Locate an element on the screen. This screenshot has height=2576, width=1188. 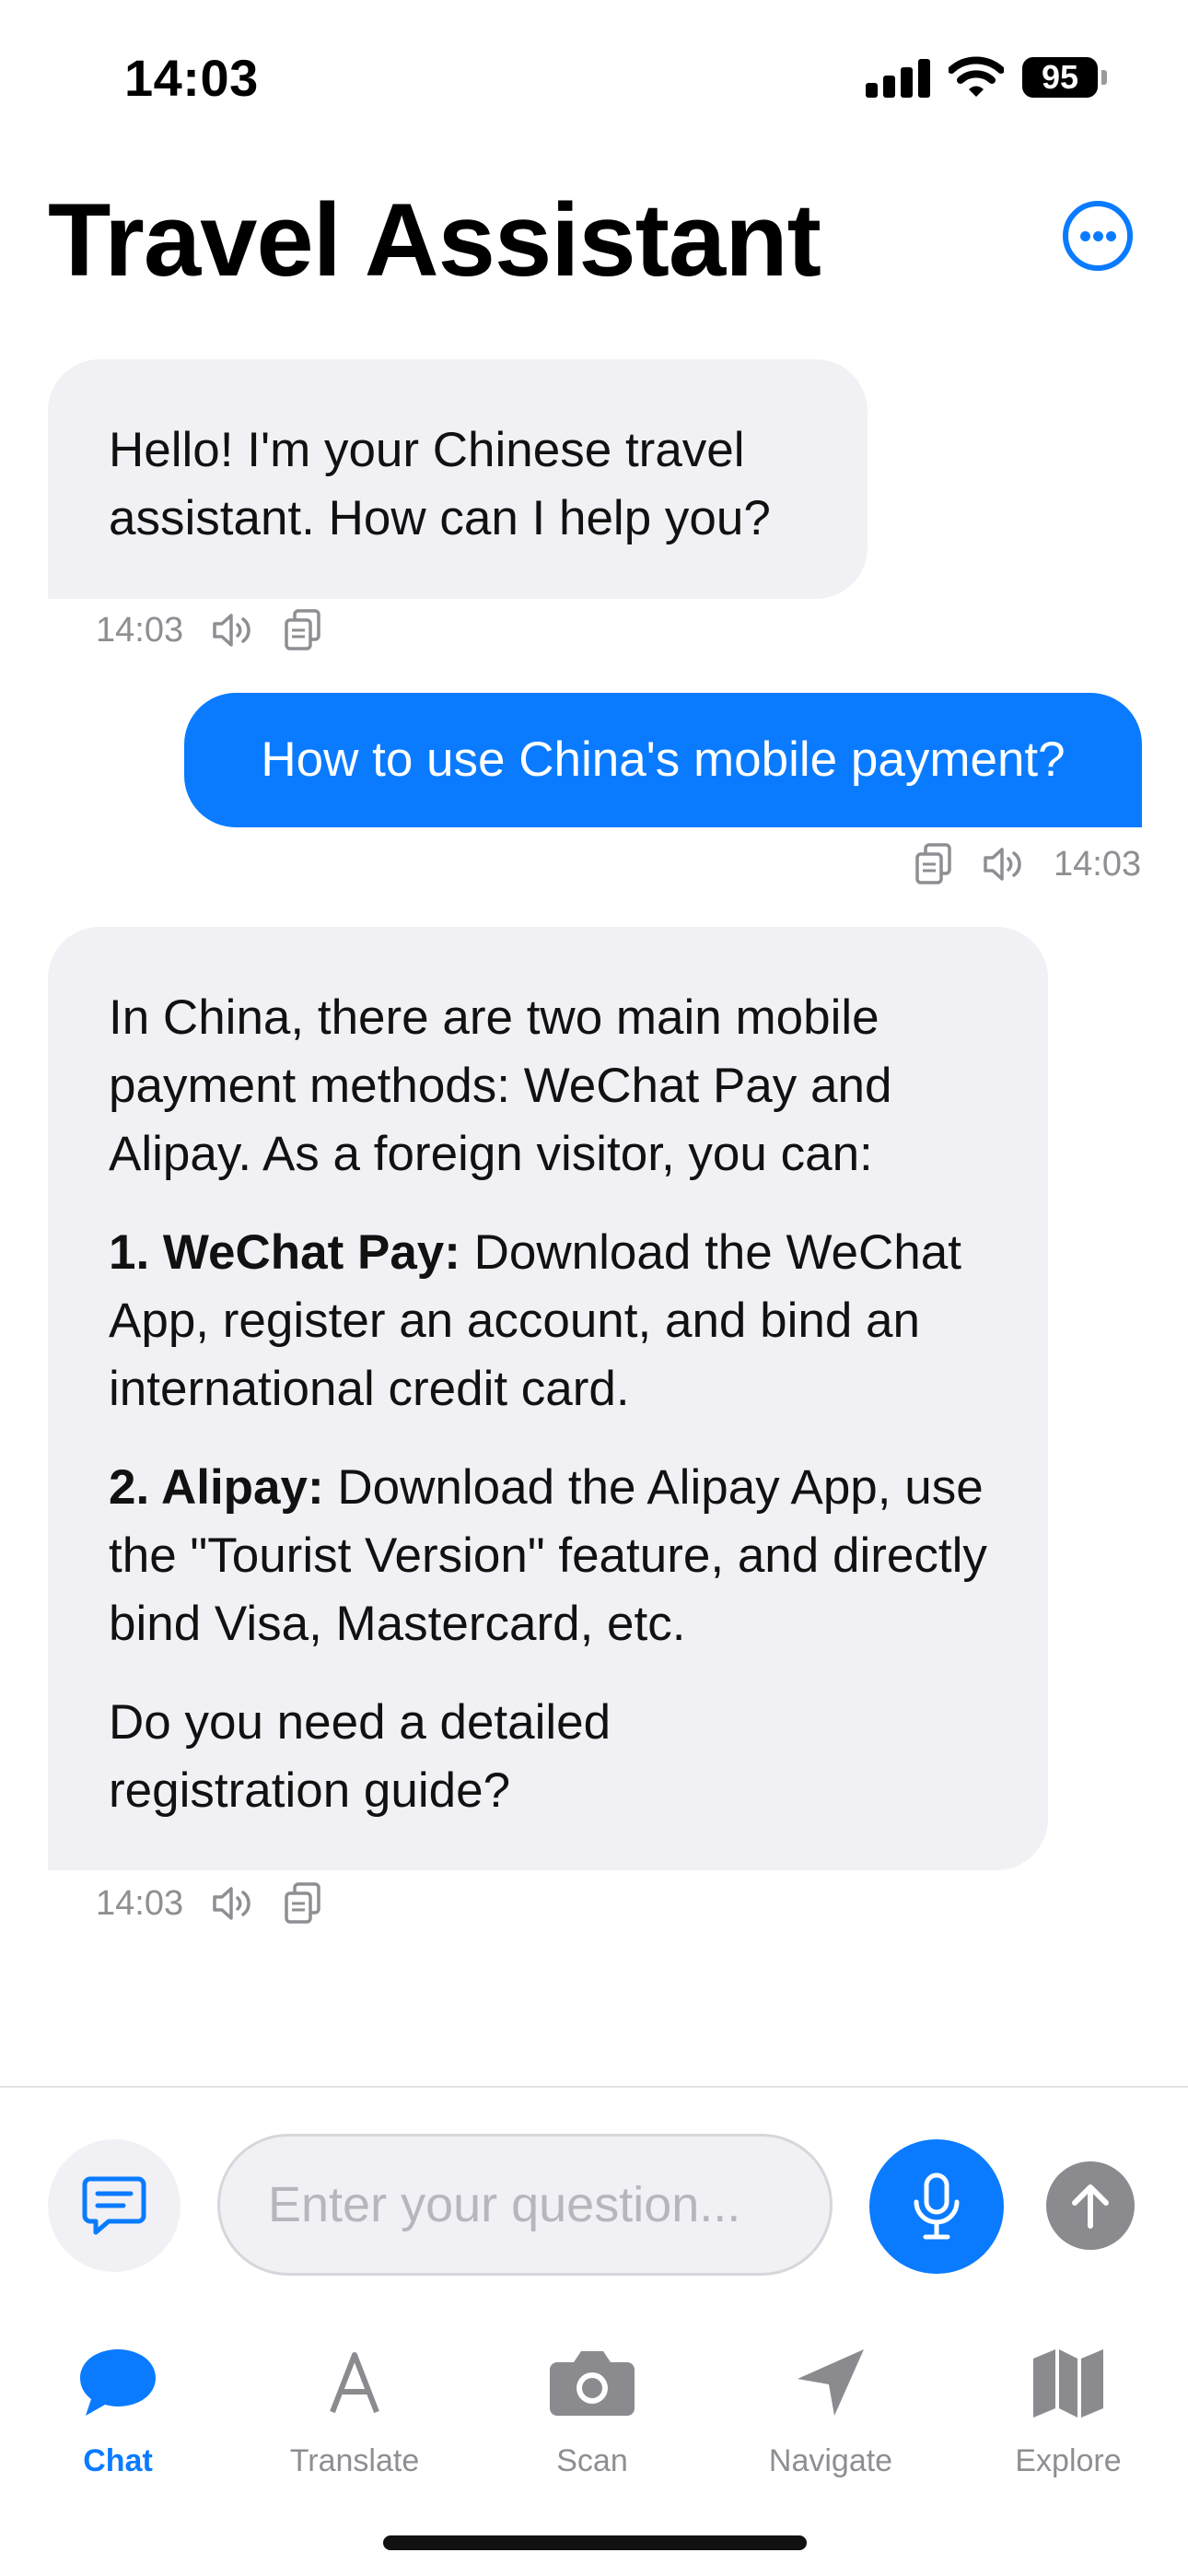
list-item-title: 1. WeChat Pay: is located at coordinates (284, 1253).